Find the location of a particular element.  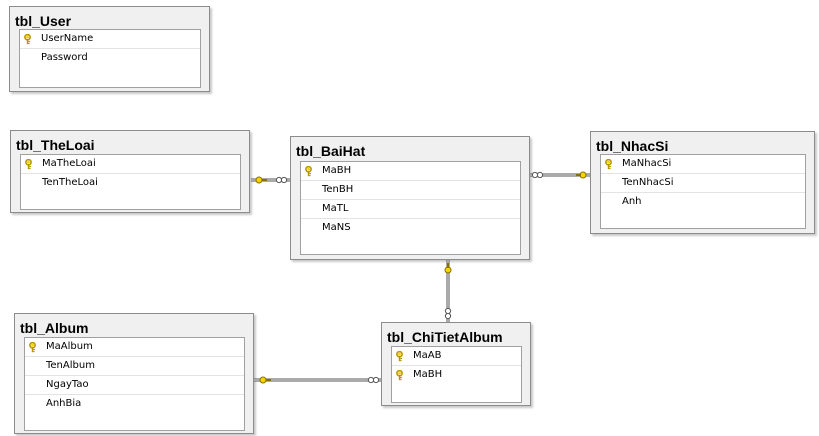

column-name: TenBH is located at coordinates (338, 189).